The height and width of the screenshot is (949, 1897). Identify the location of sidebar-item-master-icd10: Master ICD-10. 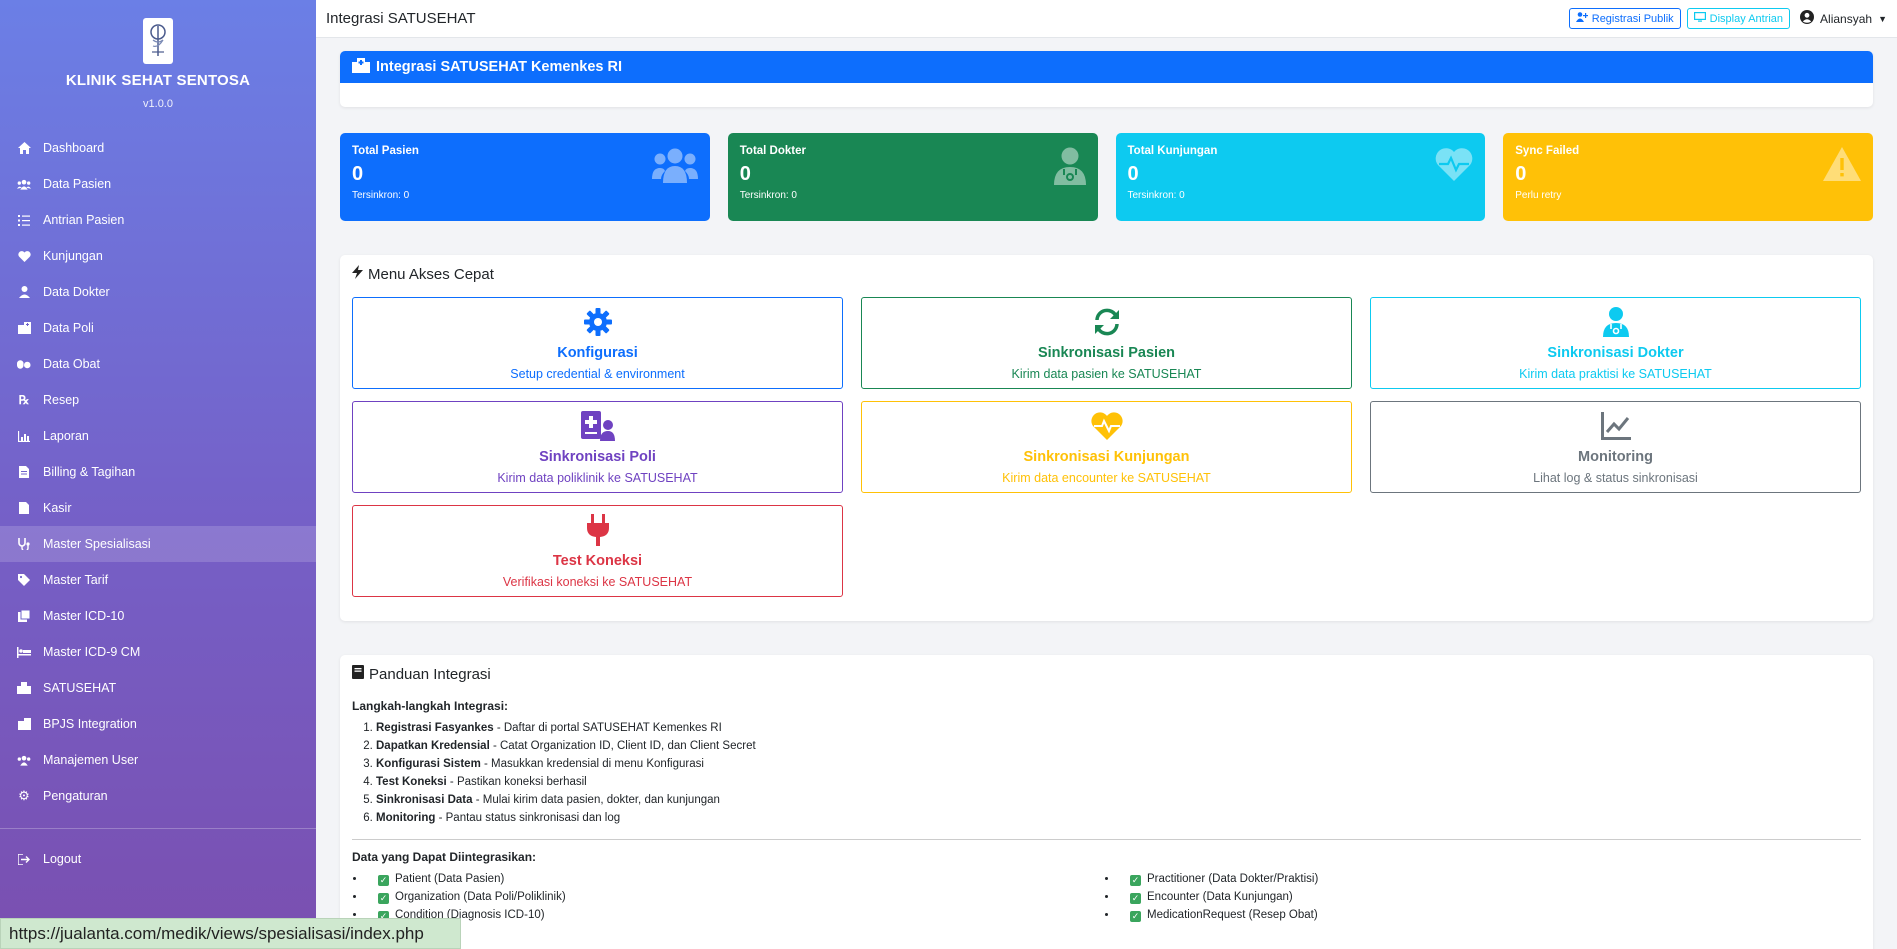
(158, 616).